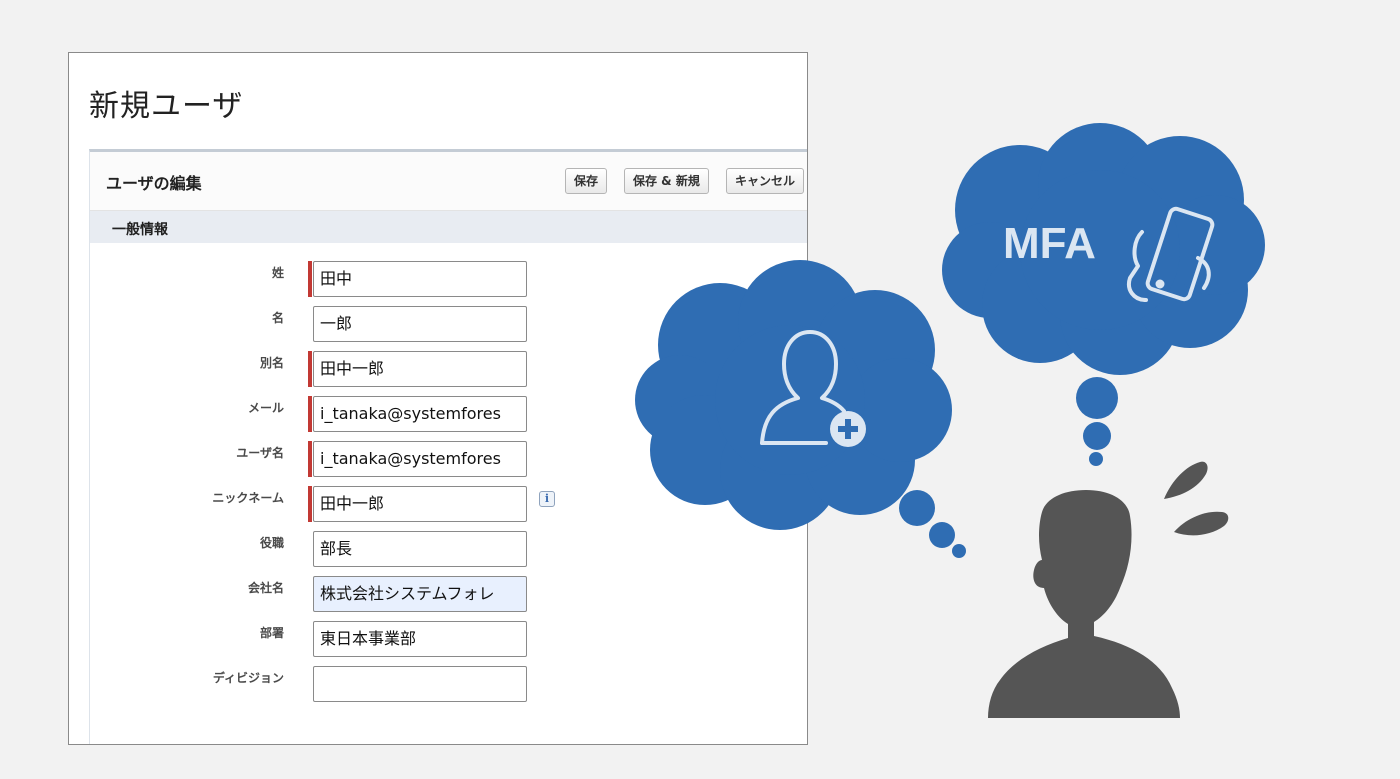 This screenshot has height=779, width=1400. Describe the element at coordinates (800, 409) in the screenshot. I see `thought-cloud-add-user` at that location.